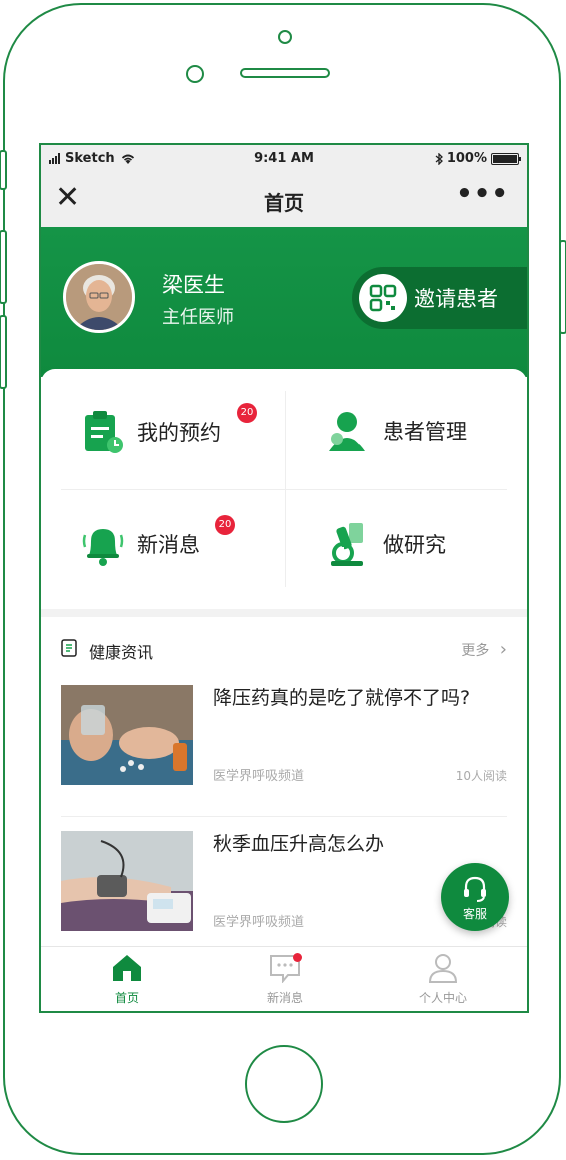 This screenshot has height=1160, width=566. What do you see at coordinates (482, 194) in the screenshot?
I see `more-icon: •••` at bounding box center [482, 194].